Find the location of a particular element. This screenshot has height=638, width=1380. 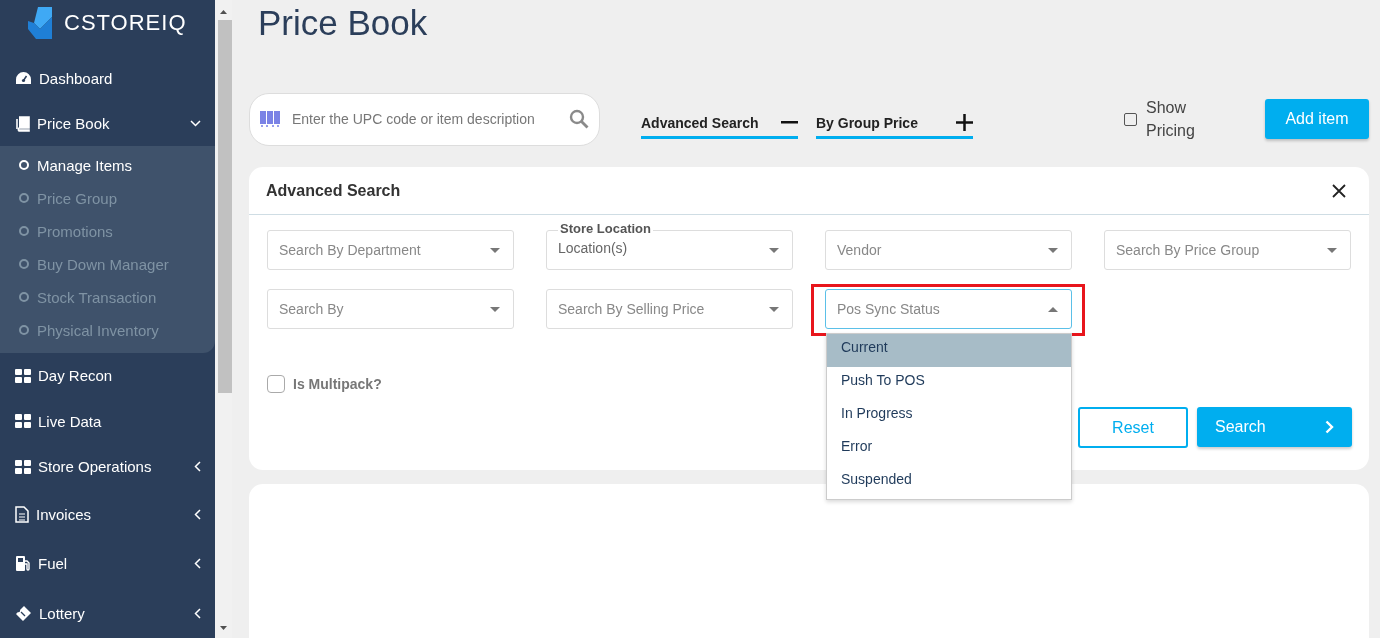

select-field: Vendor is located at coordinates (948, 250).